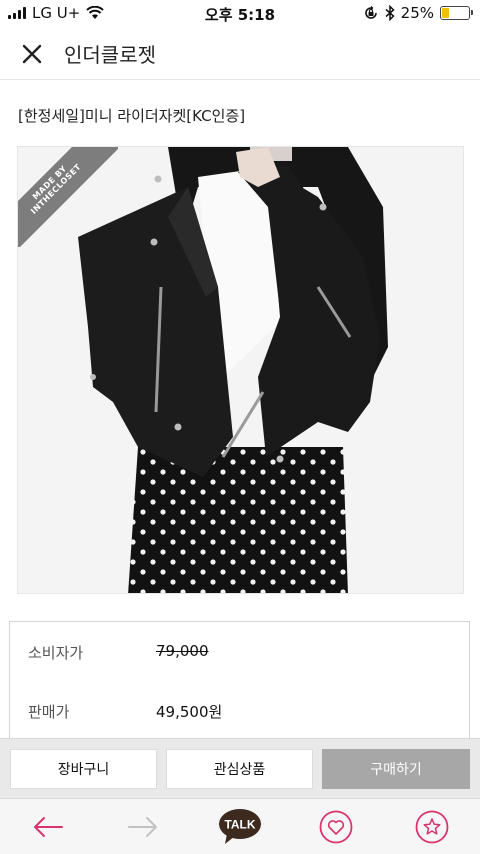 Image resolution: width=480 pixels, height=854 pixels. I want to click on nav-kakao-talk-button: TALK, so click(240, 826).